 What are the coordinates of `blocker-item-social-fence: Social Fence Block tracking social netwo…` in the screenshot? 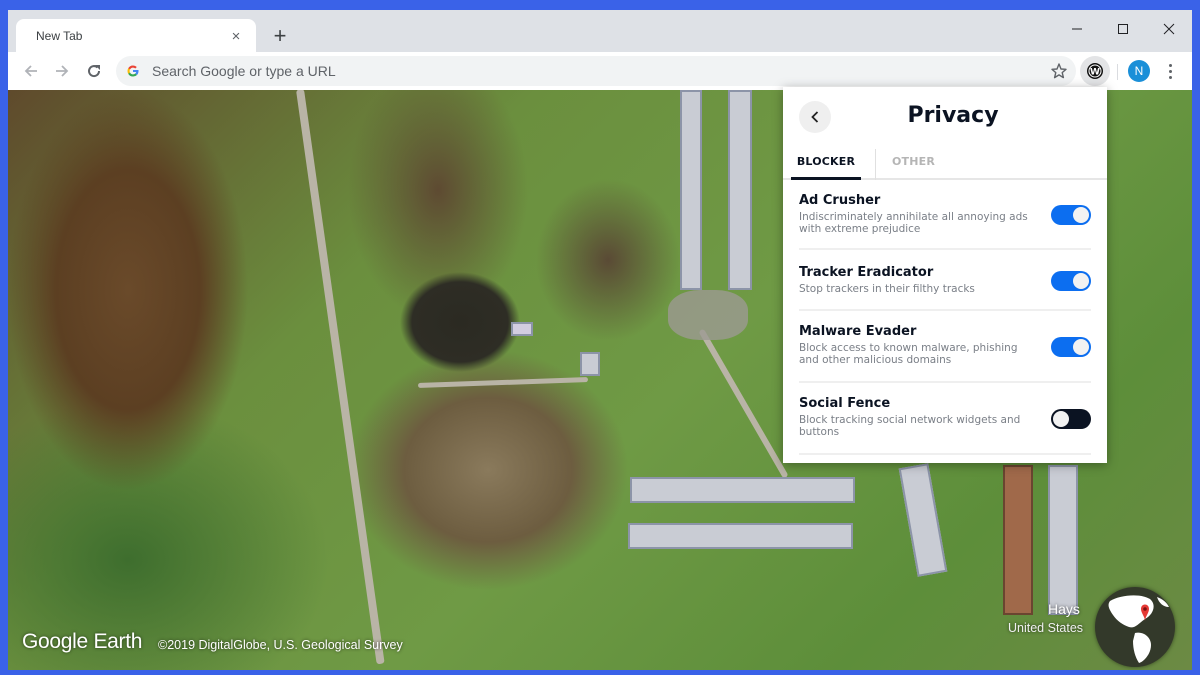 It's located at (945, 419).